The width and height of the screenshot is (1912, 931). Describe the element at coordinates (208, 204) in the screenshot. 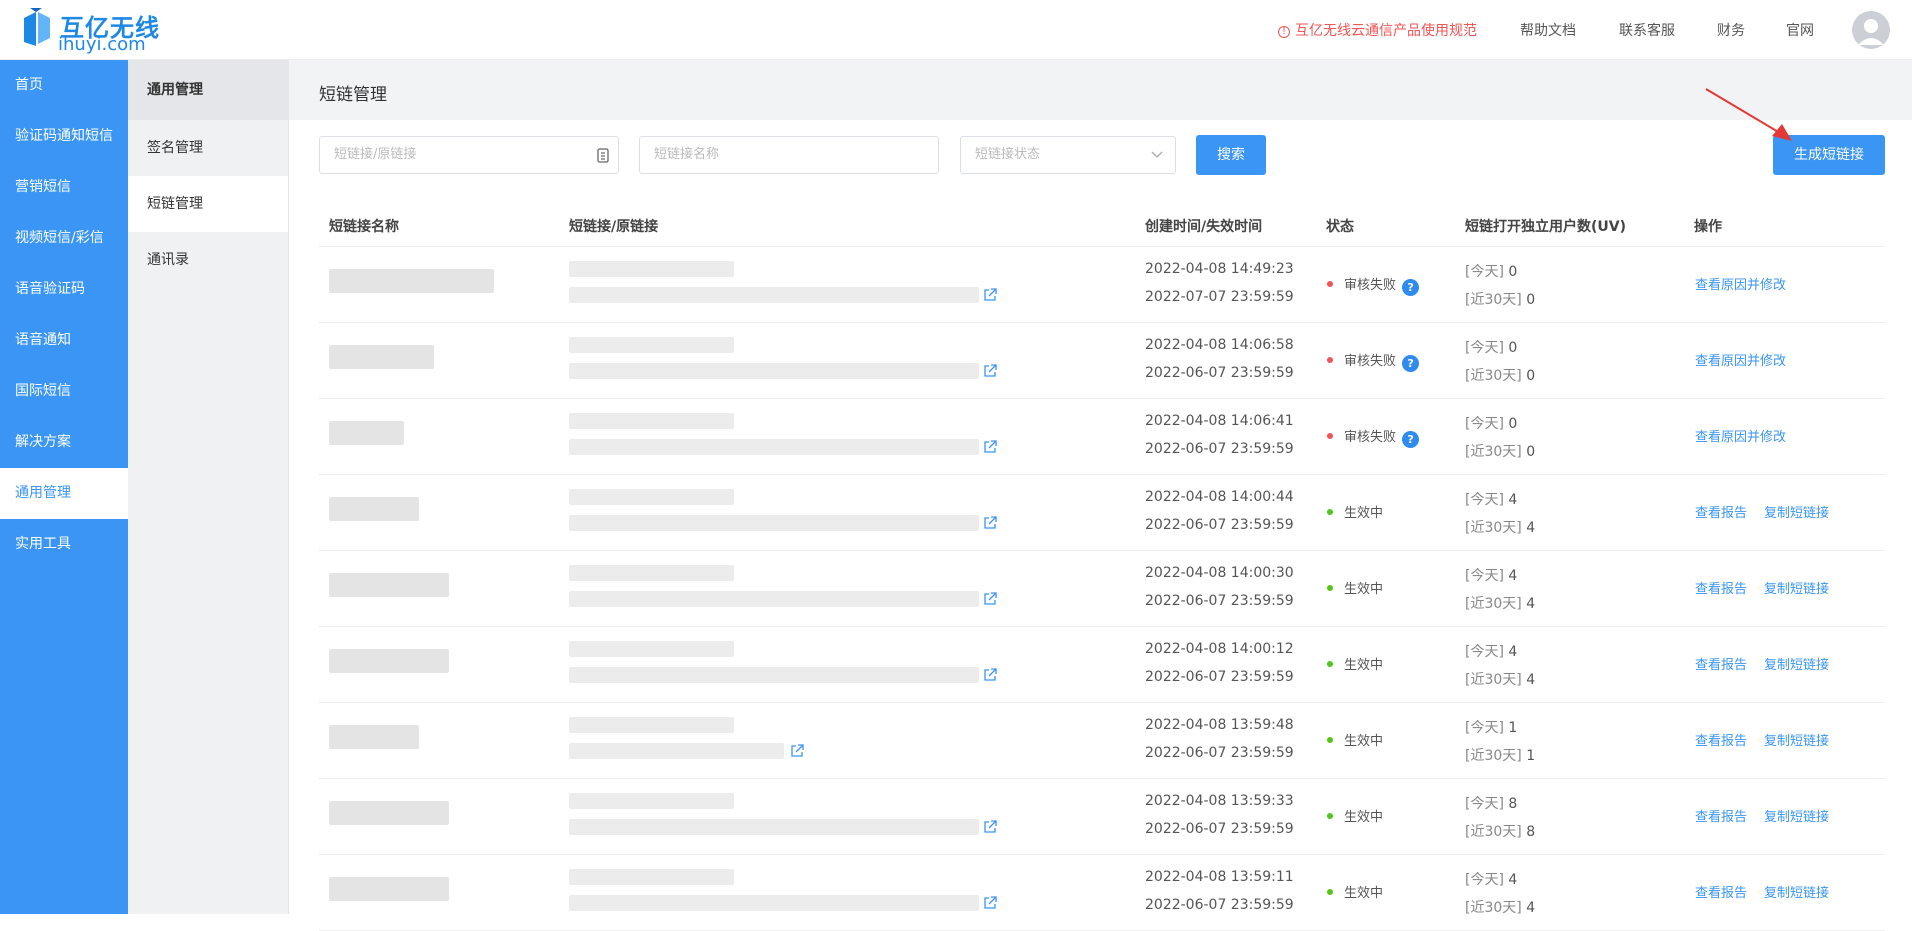

I see `subnav-short-link-management: 短链管理` at that location.